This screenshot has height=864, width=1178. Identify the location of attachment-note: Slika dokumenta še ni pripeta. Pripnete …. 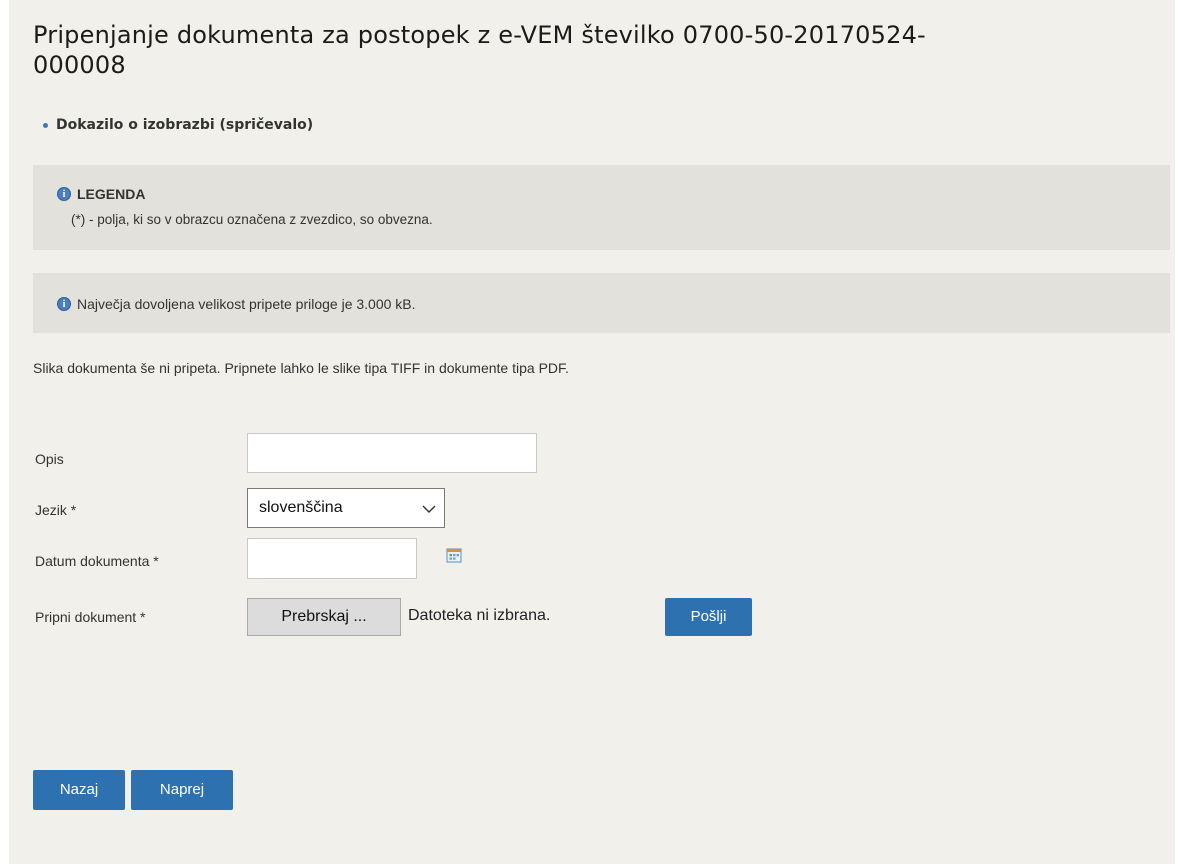
(301, 368).